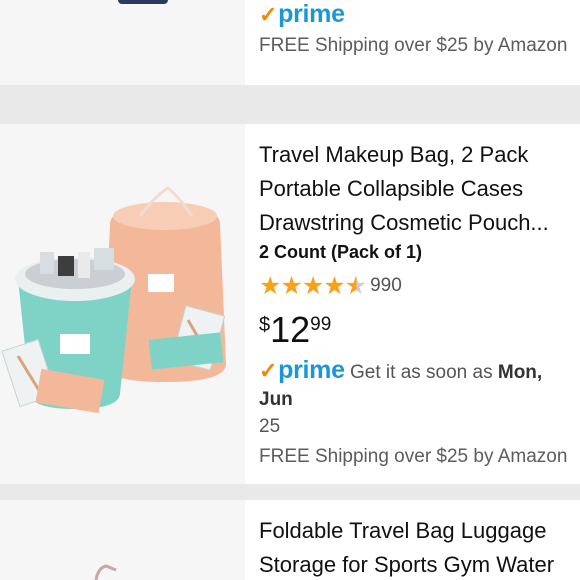 The height and width of the screenshot is (580, 580). What do you see at coordinates (265, 325) in the screenshot?
I see `price-currency: $` at bounding box center [265, 325].